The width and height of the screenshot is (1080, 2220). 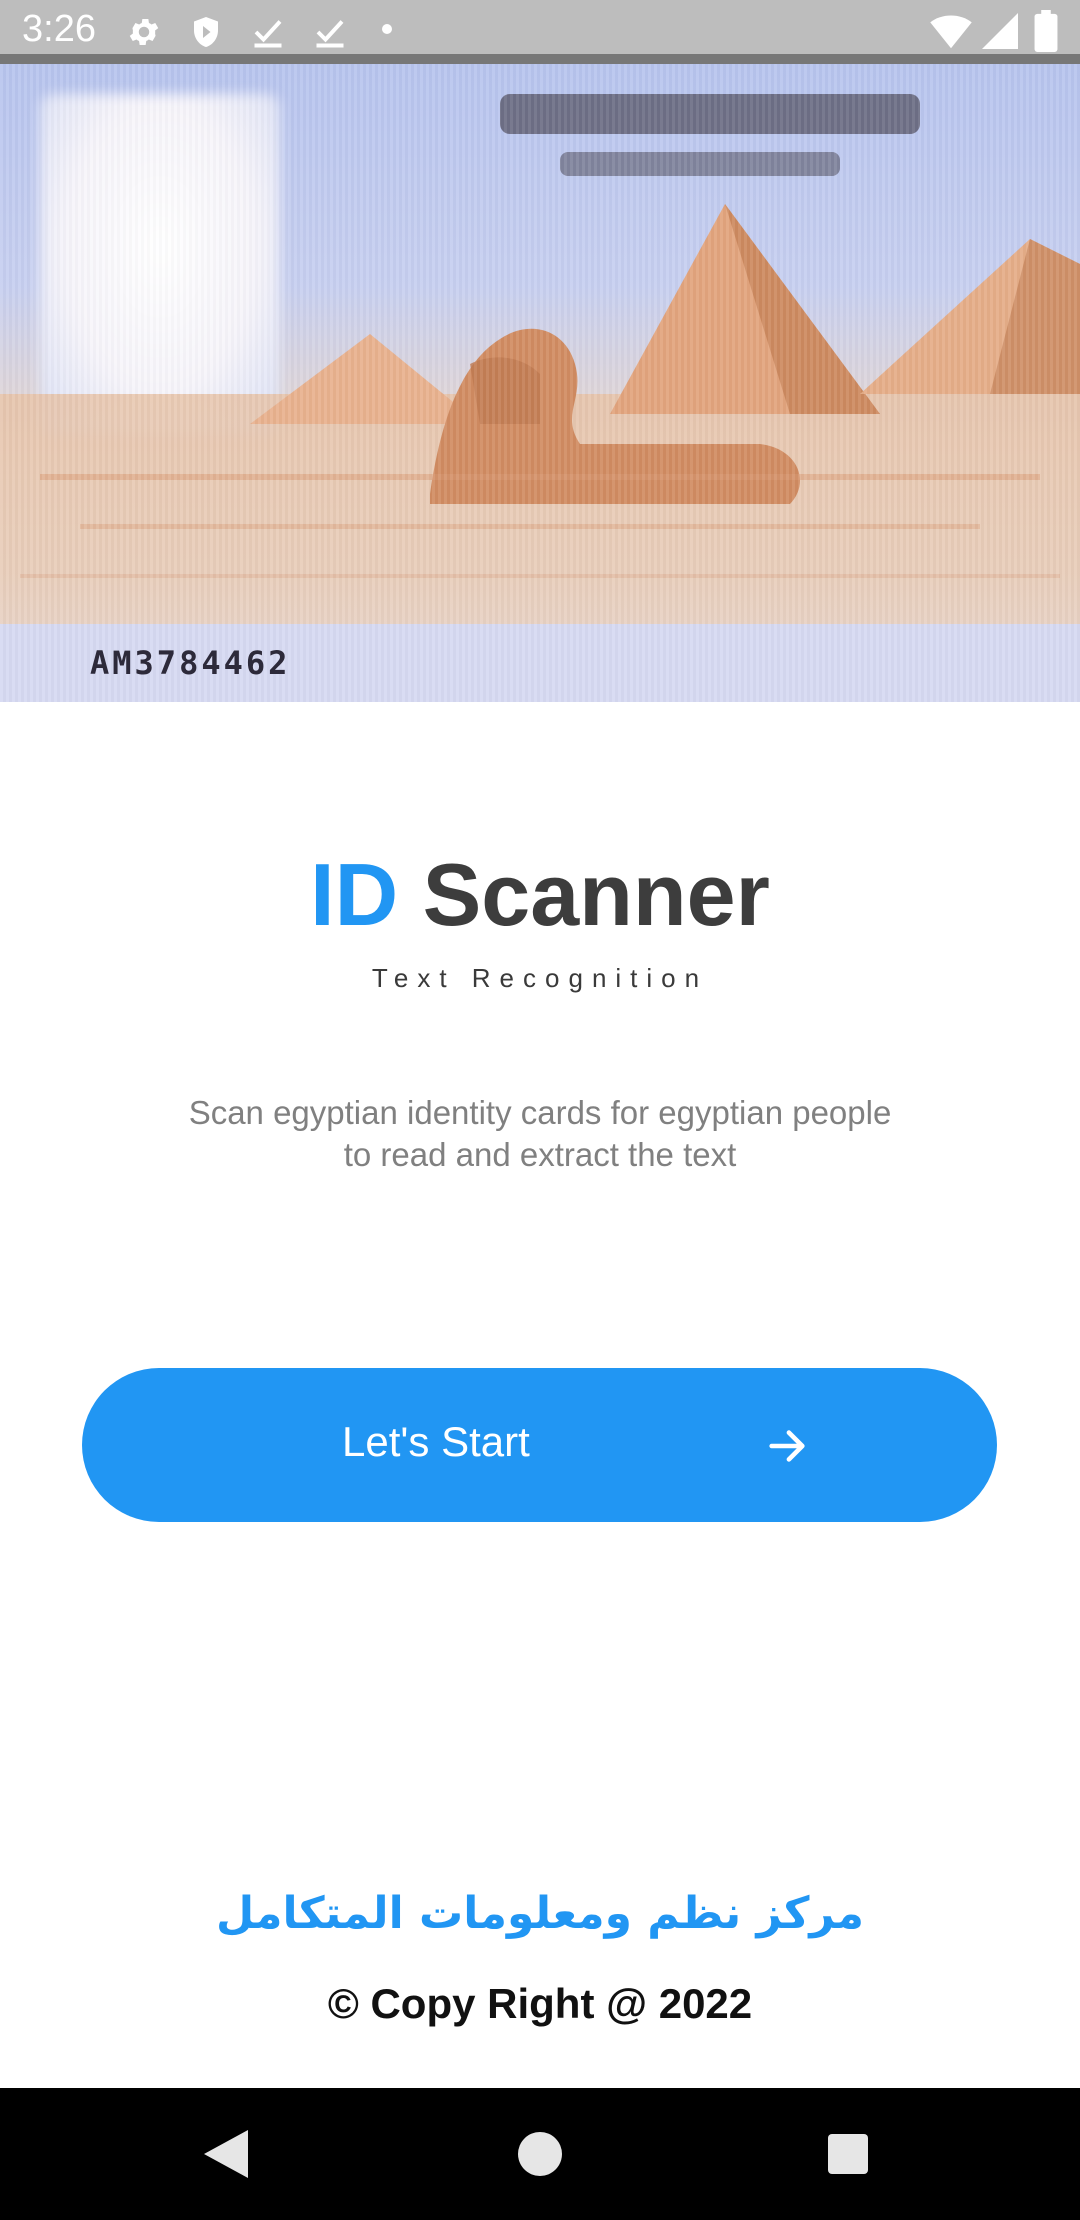 I want to click on footer-organization-name: مركز نظم ومعلومات المتكامل, so click(x=540, y=1913).